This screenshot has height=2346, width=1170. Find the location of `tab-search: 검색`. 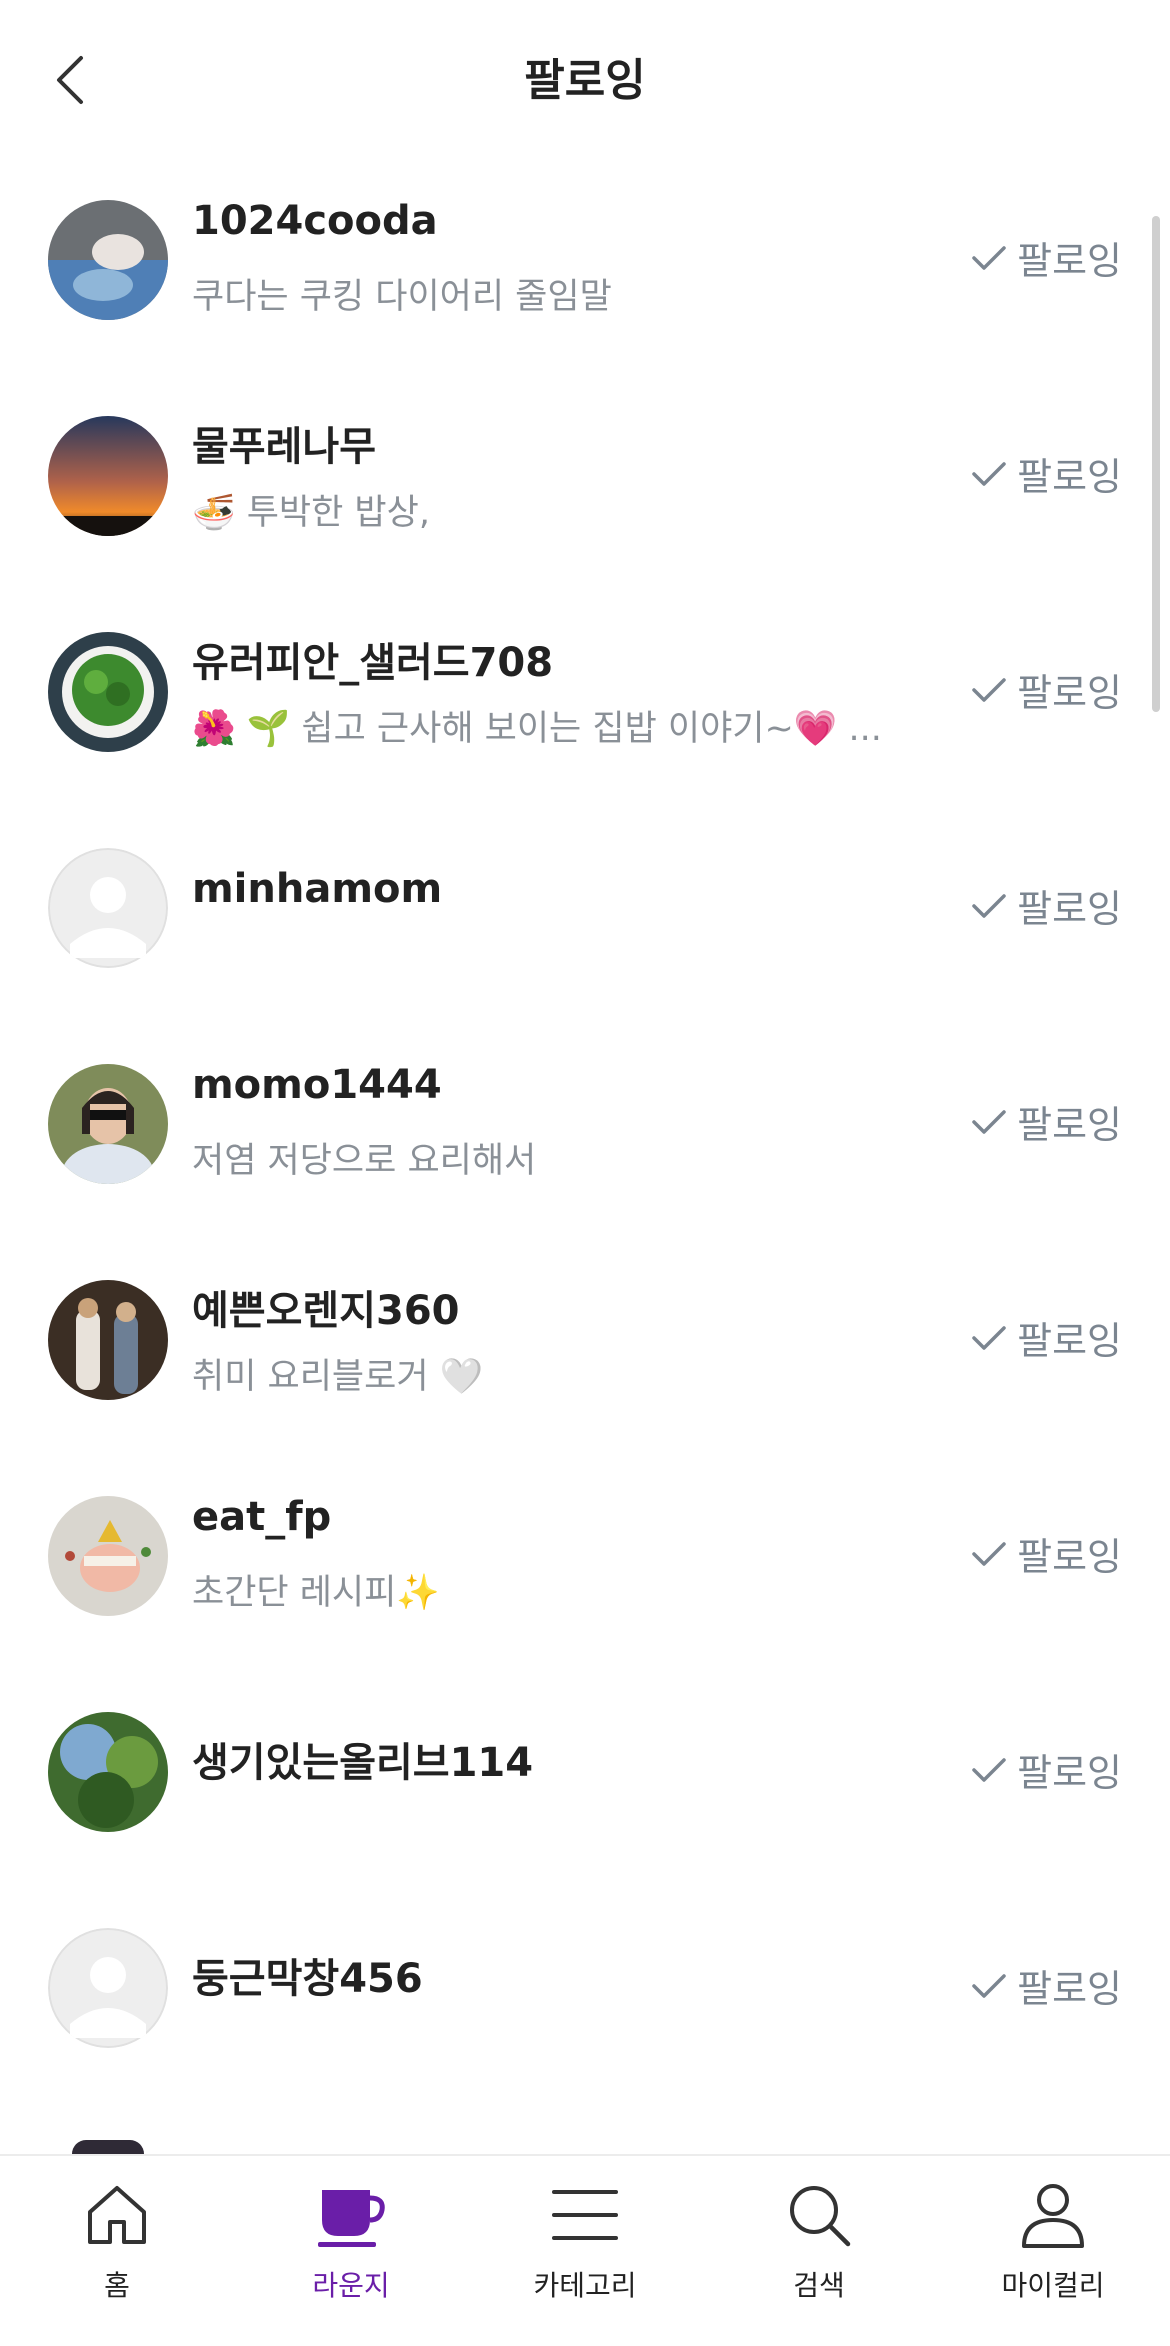

tab-search: 검색 is located at coordinates (819, 2251).